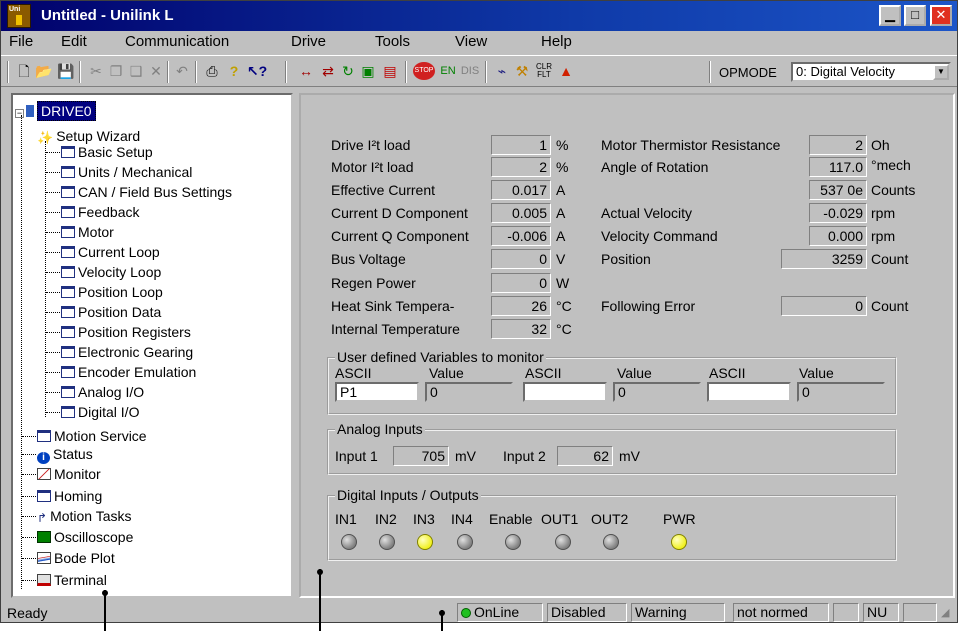 The width and height of the screenshot is (964, 631). Describe the element at coordinates (424, 71) in the screenshot. I see `stop-icon: STOP` at that location.